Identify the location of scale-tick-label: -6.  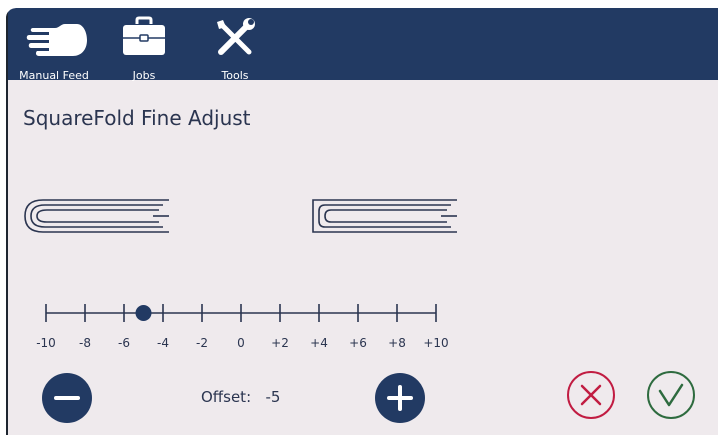
(124, 343).